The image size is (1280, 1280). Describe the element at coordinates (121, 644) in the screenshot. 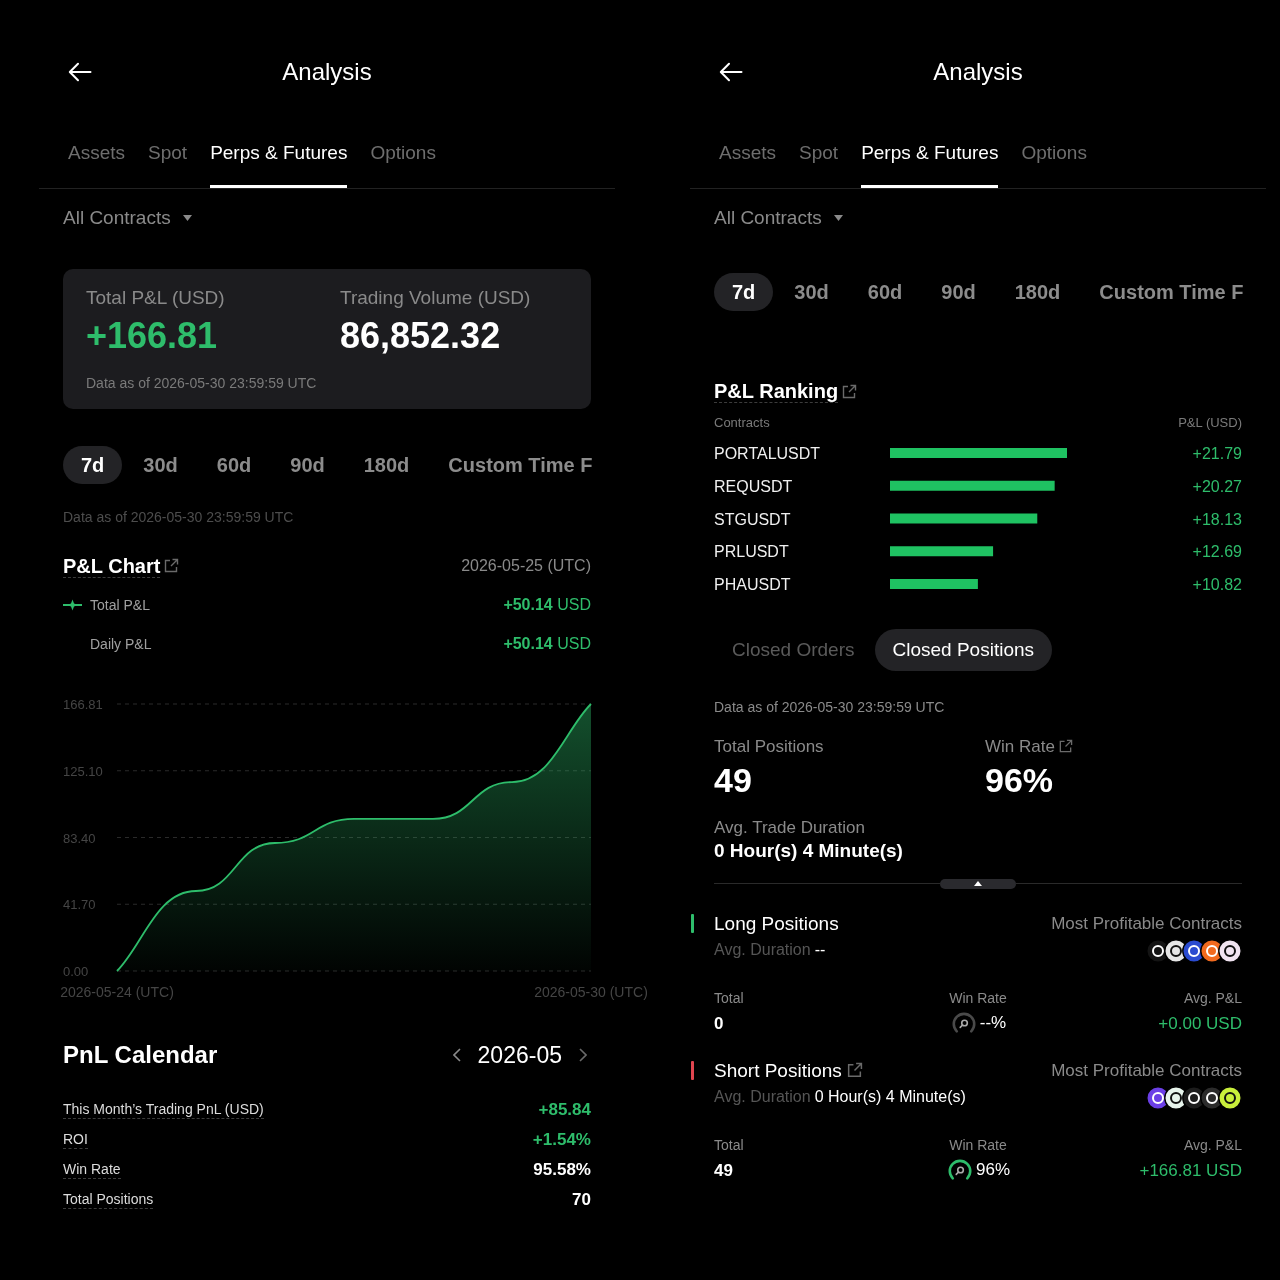

I see `legend-label: Daily P&L` at that location.